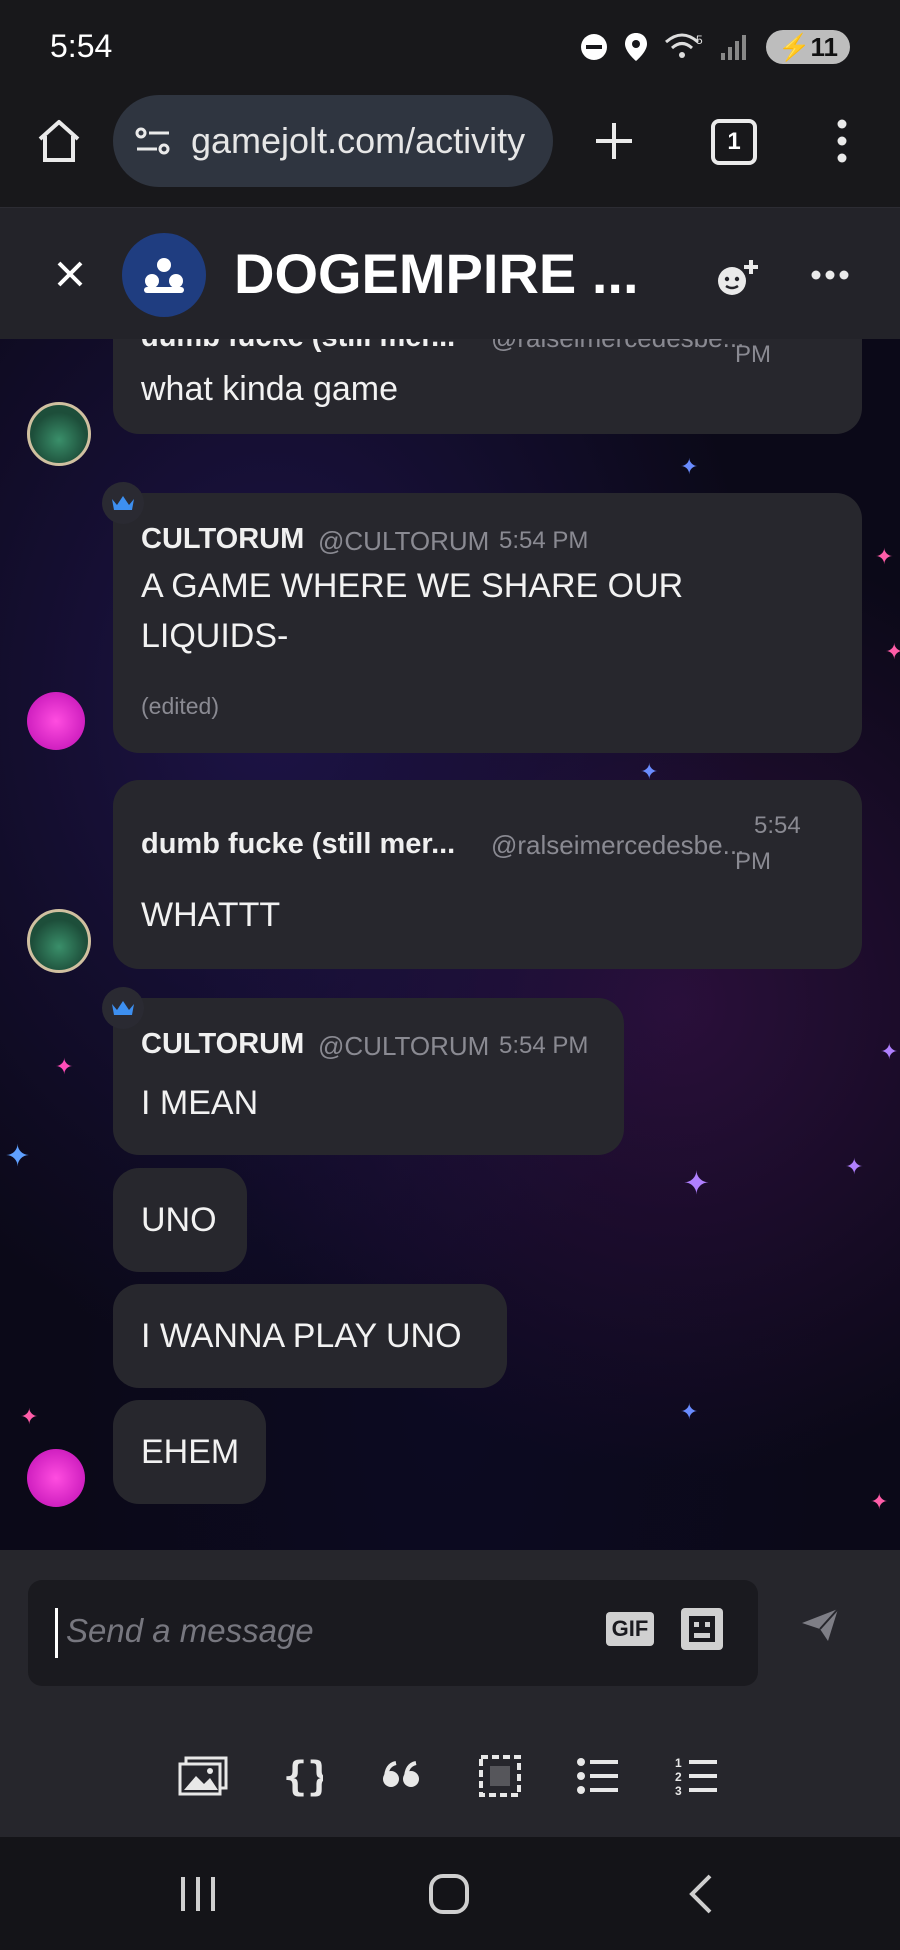 Image resolution: width=900 pixels, height=1950 pixels. Describe the element at coordinates (824, 46) in the screenshot. I see `battery-level: 11` at that location.